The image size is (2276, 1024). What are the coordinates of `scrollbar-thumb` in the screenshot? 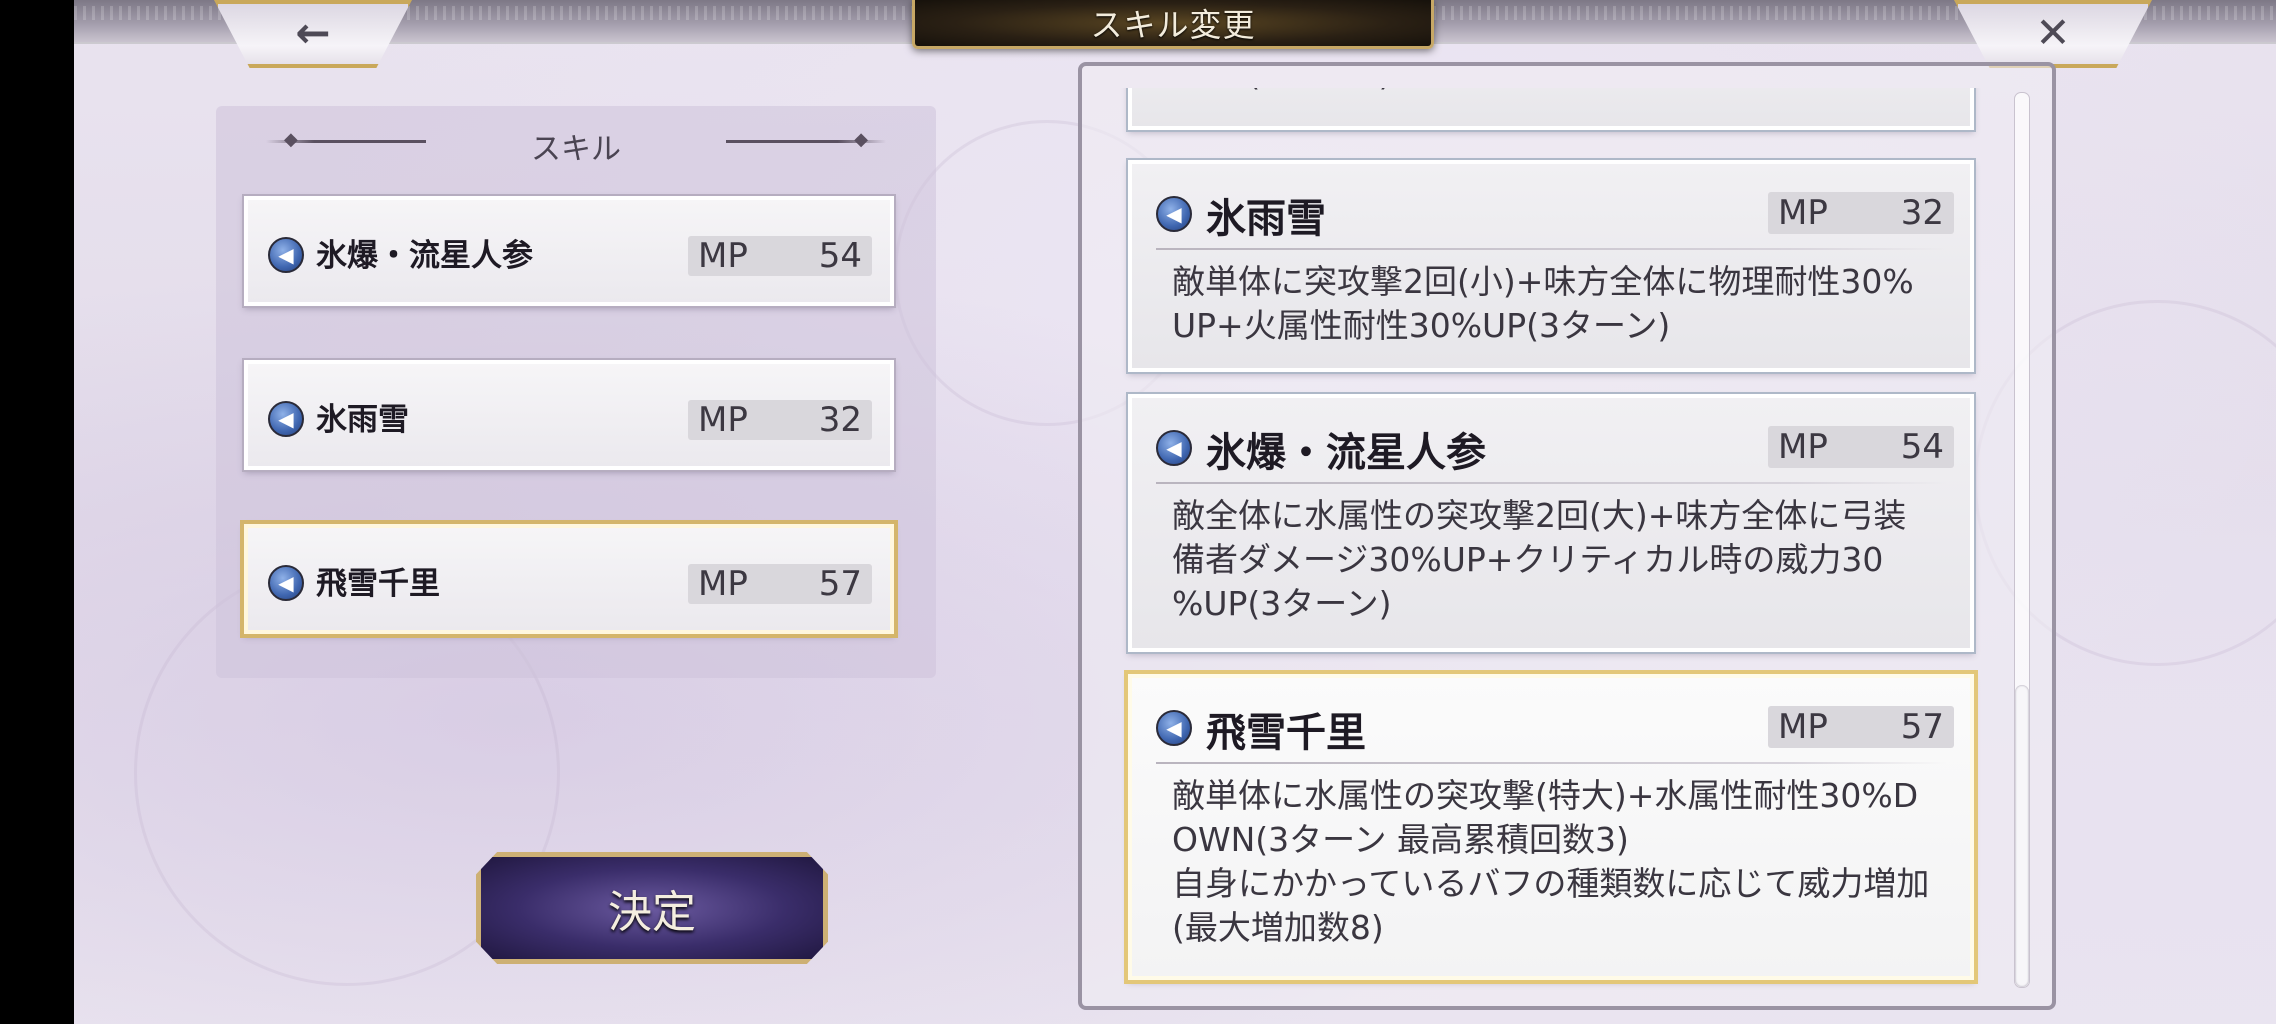 It's located at (2022, 836).